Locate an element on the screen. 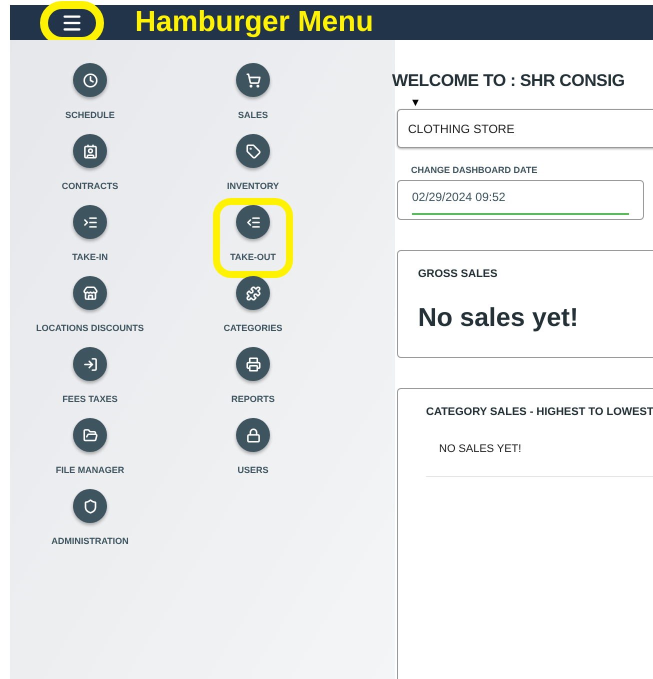 The image size is (653, 679). welcome-title: WELCOME TO : SHR CONSIG is located at coordinates (509, 81).